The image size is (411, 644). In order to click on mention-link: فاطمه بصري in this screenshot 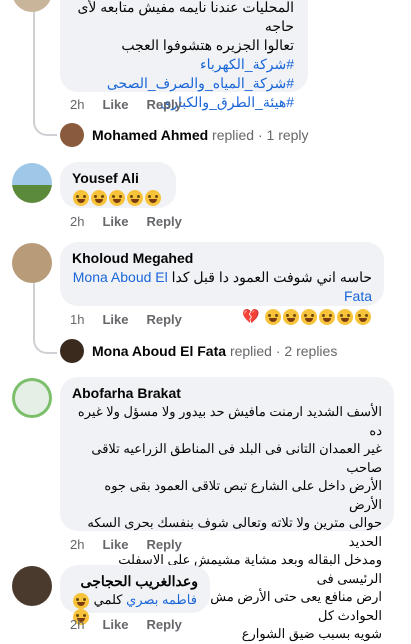, I will do `click(161, 599)`.